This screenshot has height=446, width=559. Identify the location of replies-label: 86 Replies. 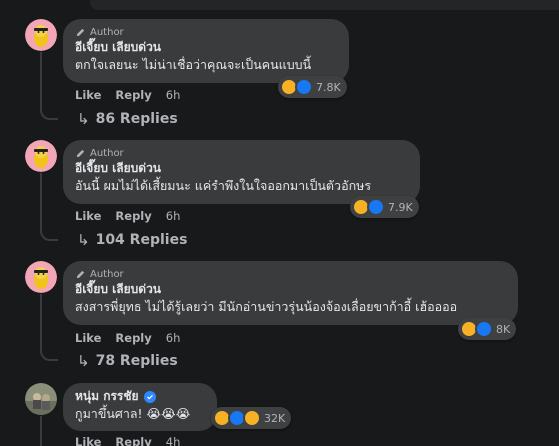
(136, 119).